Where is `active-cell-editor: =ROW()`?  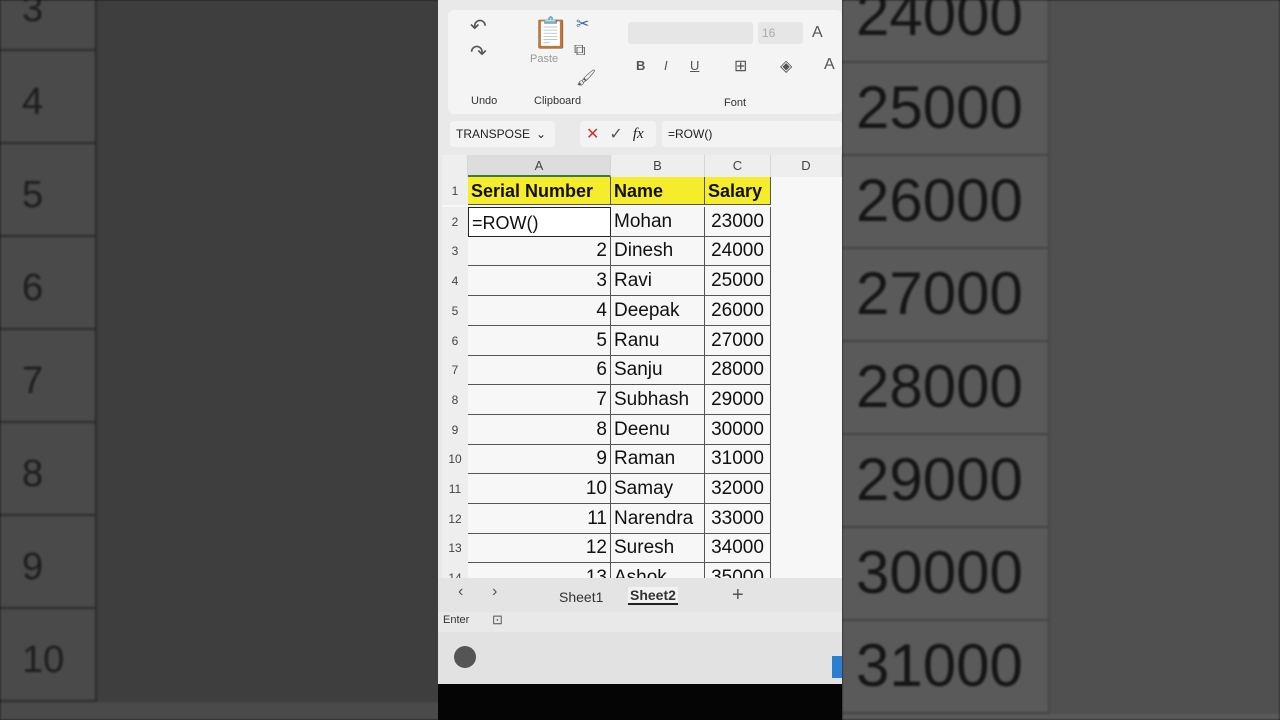
active-cell-editor: =ROW() is located at coordinates (539, 221).